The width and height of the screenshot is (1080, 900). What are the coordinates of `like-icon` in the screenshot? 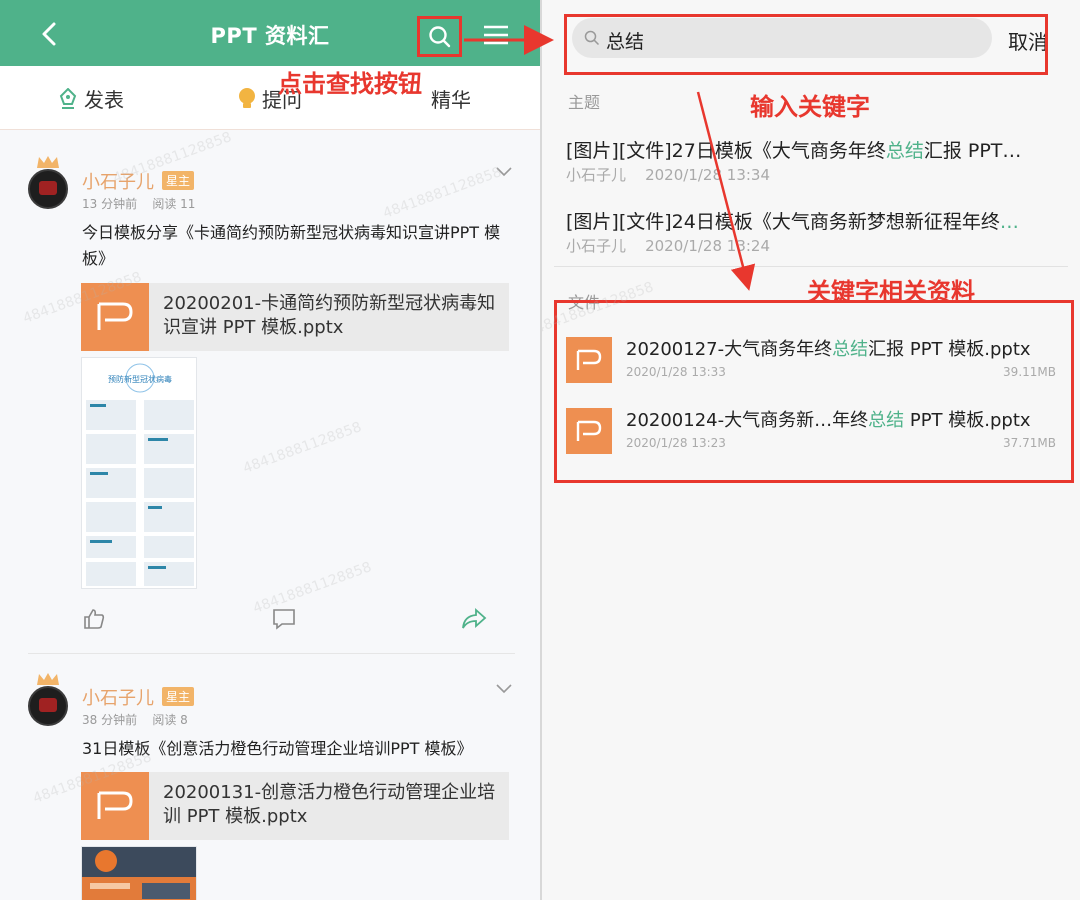 It's located at (94, 619).